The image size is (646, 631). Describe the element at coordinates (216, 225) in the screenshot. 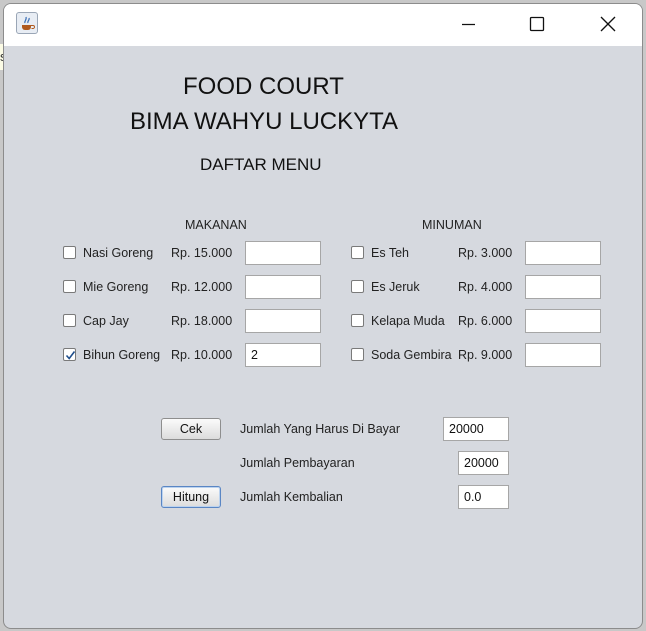

I see `makanan-heading: MAKANAN` at that location.